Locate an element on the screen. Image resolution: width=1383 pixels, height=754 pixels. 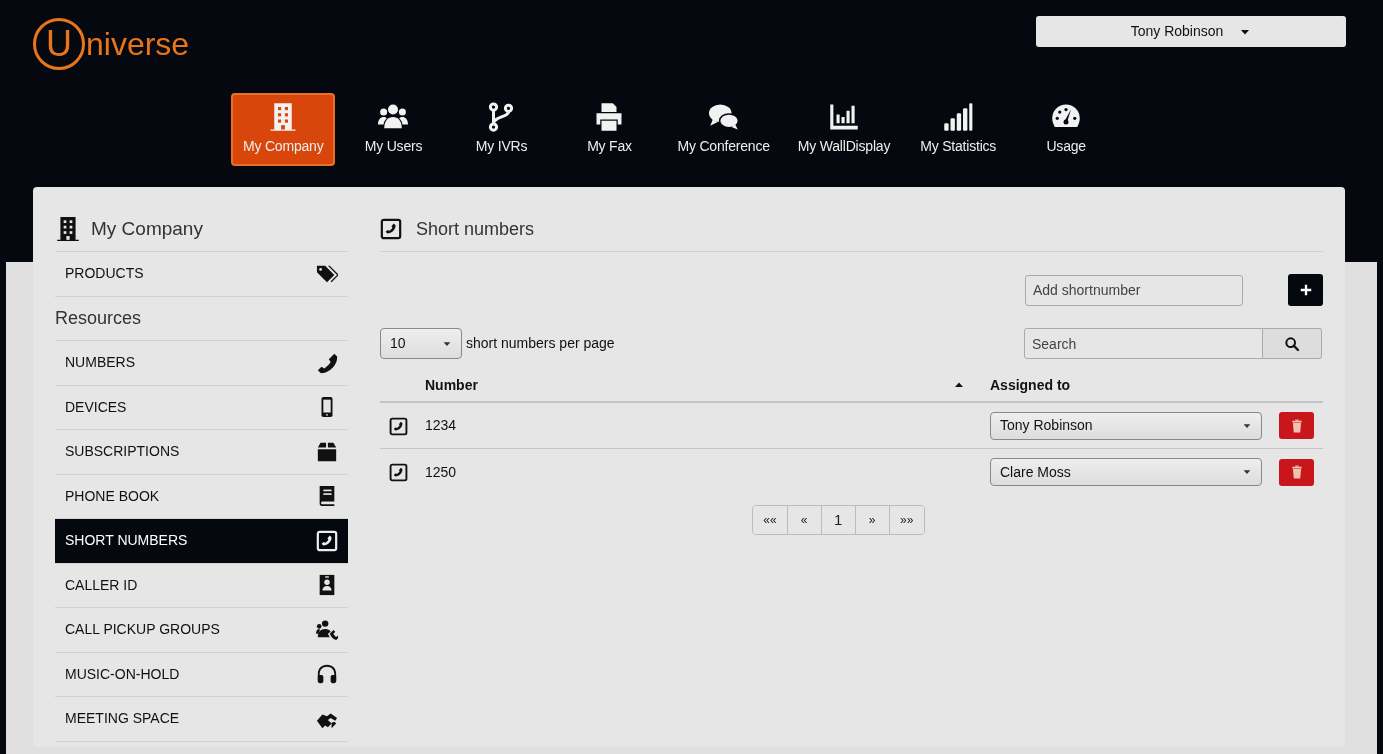
sidebar-item: CALL PICKUP GROUPS is located at coordinates (201, 630).